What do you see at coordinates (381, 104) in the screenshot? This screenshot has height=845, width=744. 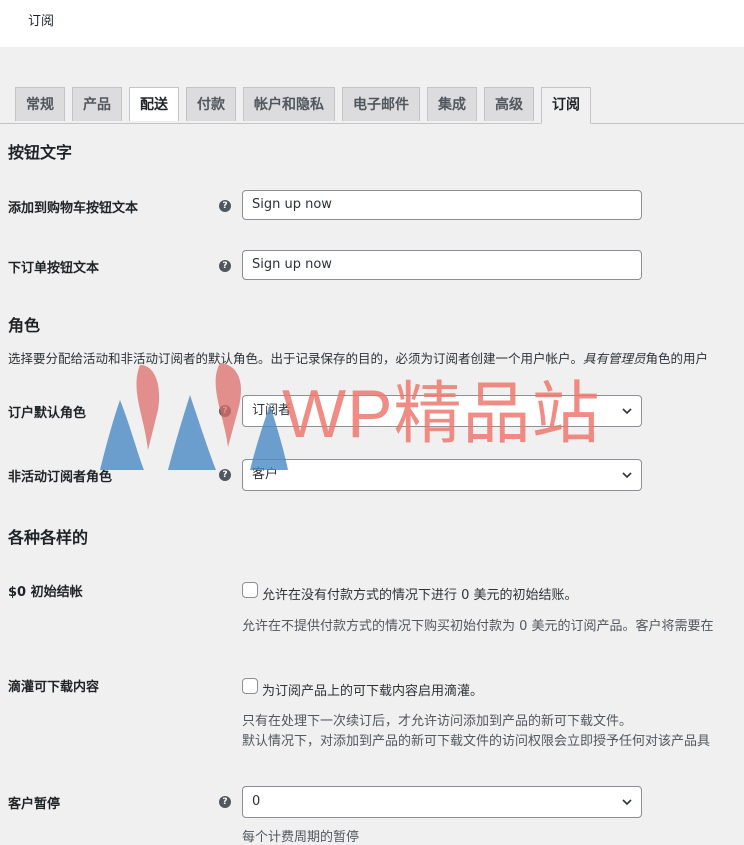 I see `tab-emails: 电子邮件` at bounding box center [381, 104].